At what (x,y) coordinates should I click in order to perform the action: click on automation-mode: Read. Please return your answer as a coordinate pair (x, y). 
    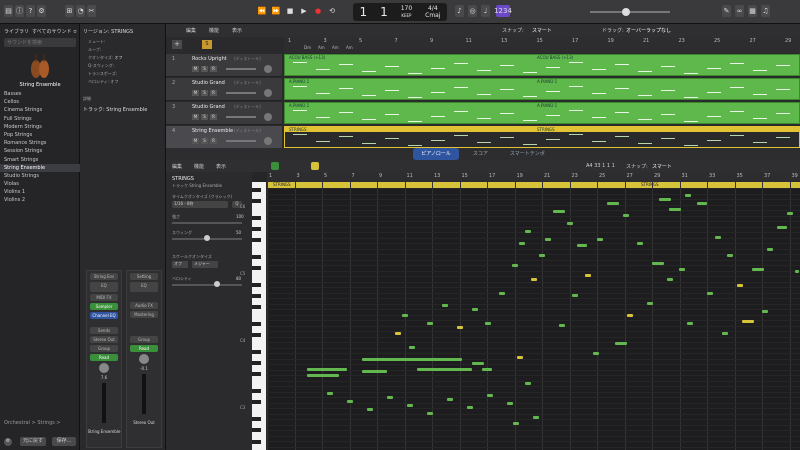
    Looking at the image, I should click on (144, 348).